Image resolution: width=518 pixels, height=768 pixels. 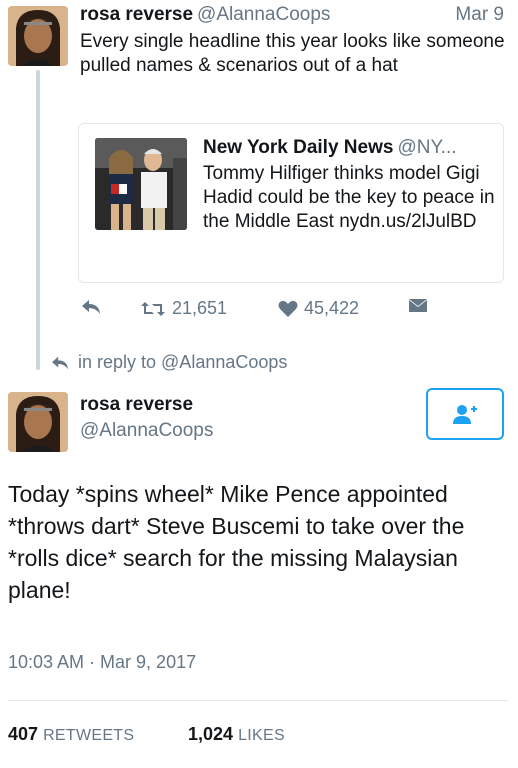 I want to click on in-reply-to: in reply to @AlannaCoops, so click(x=168, y=362).